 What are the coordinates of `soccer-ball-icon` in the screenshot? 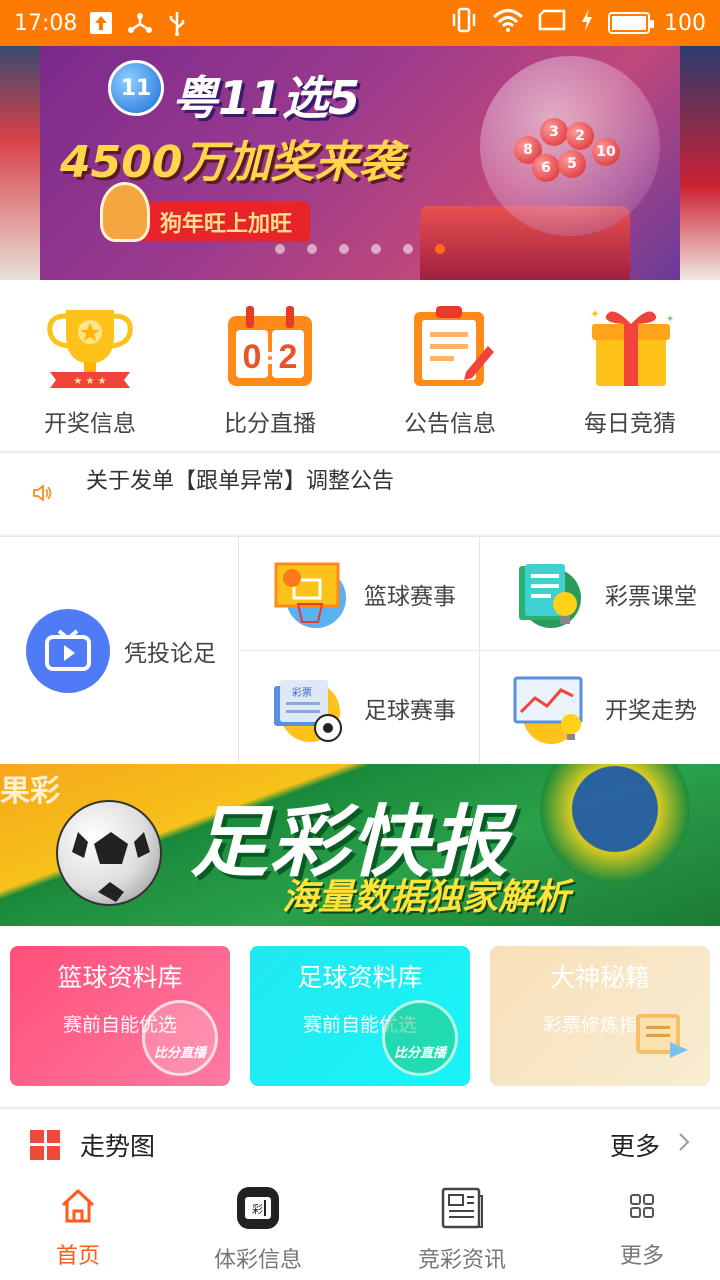 It's located at (109, 853).